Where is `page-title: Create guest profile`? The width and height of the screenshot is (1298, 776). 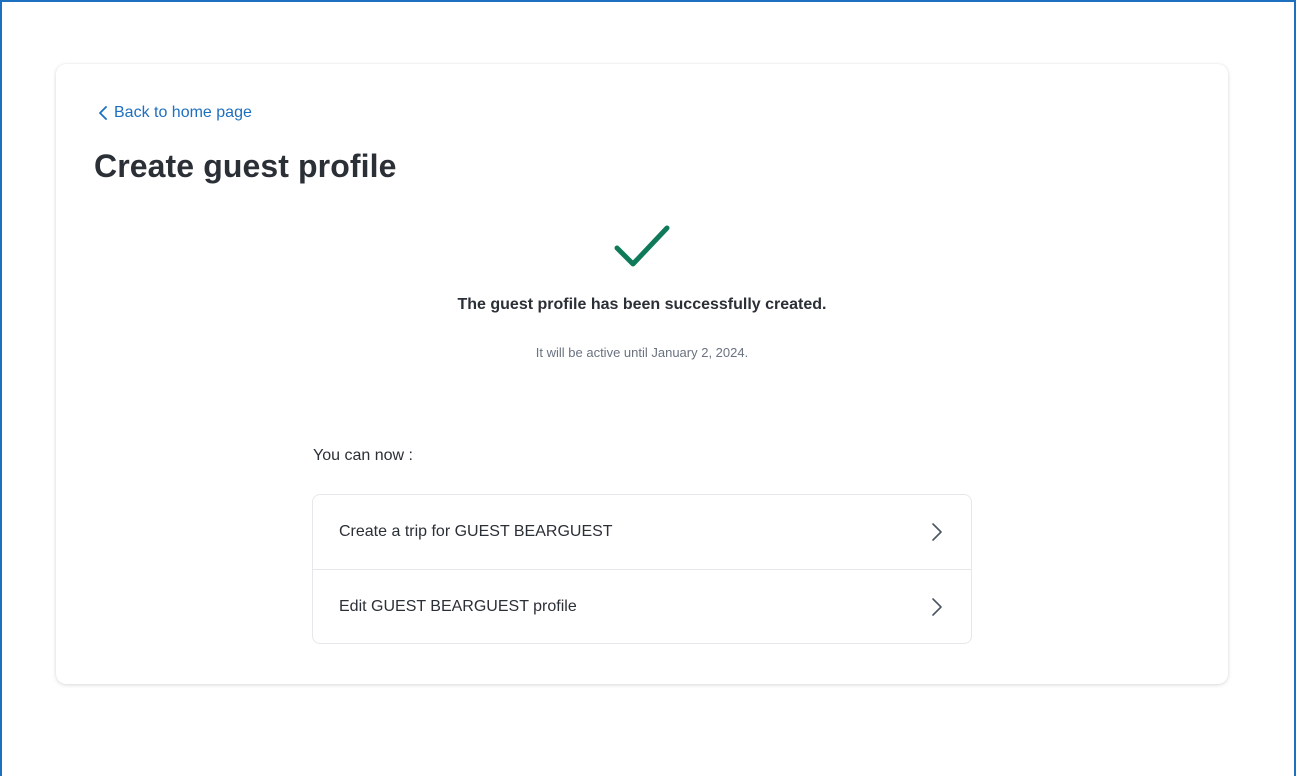 page-title: Create guest profile is located at coordinates (245, 166).